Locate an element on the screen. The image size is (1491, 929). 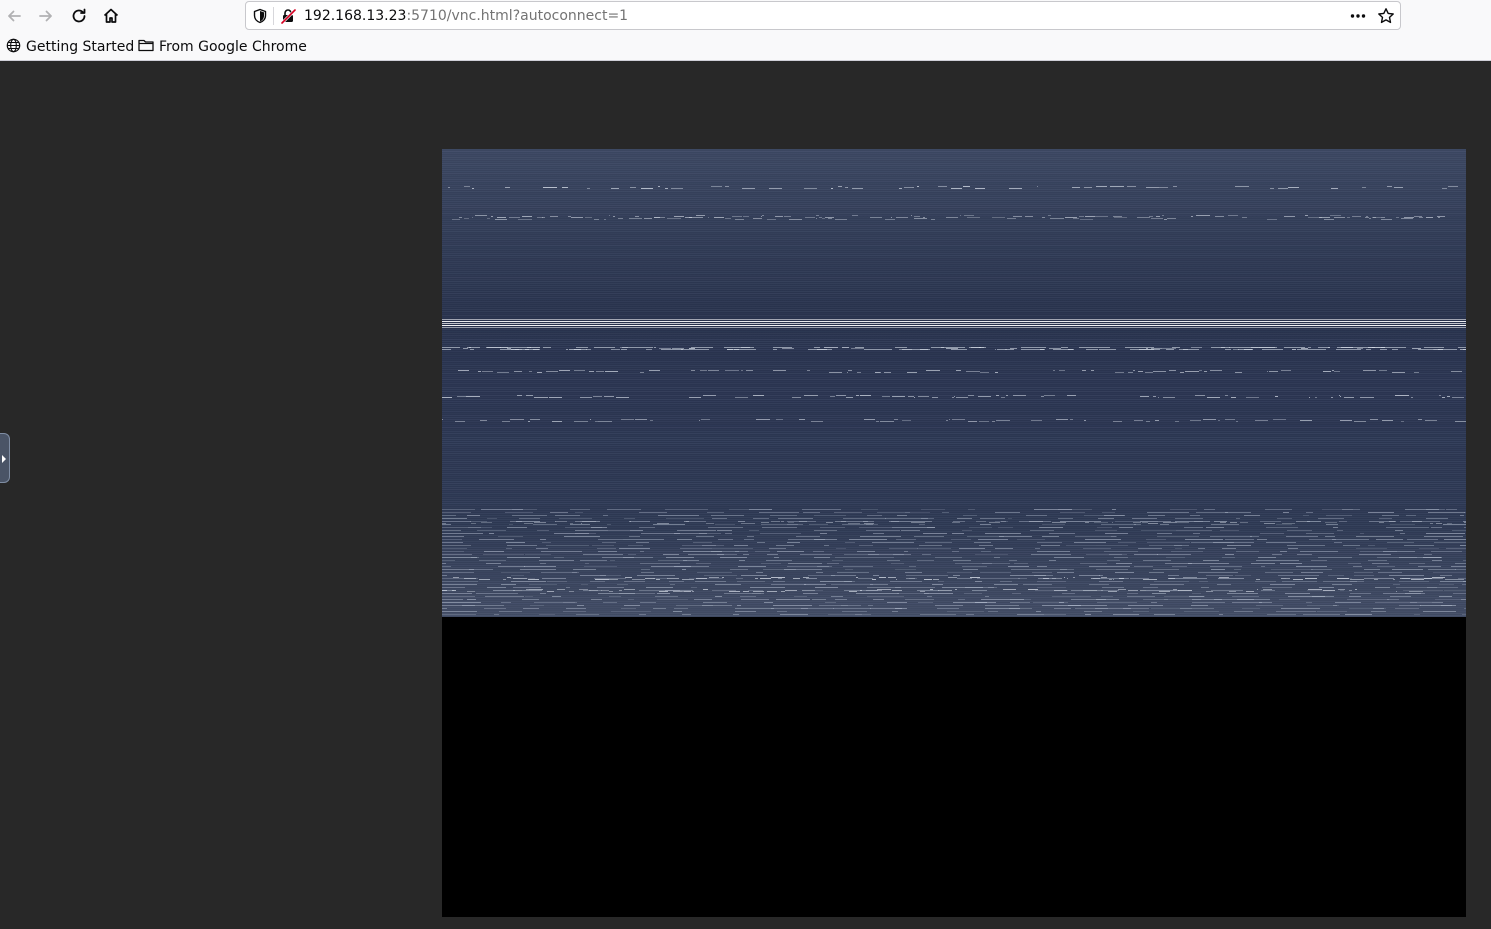
back-button is located at coordinates (14, 16).